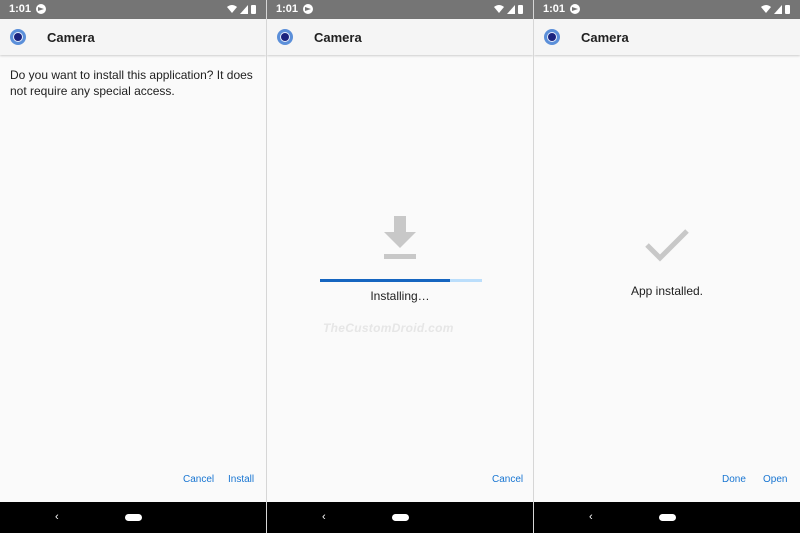  Describe the element at coordinates (734, 479) in the screenshot. I see `done-button: Done` at that location.